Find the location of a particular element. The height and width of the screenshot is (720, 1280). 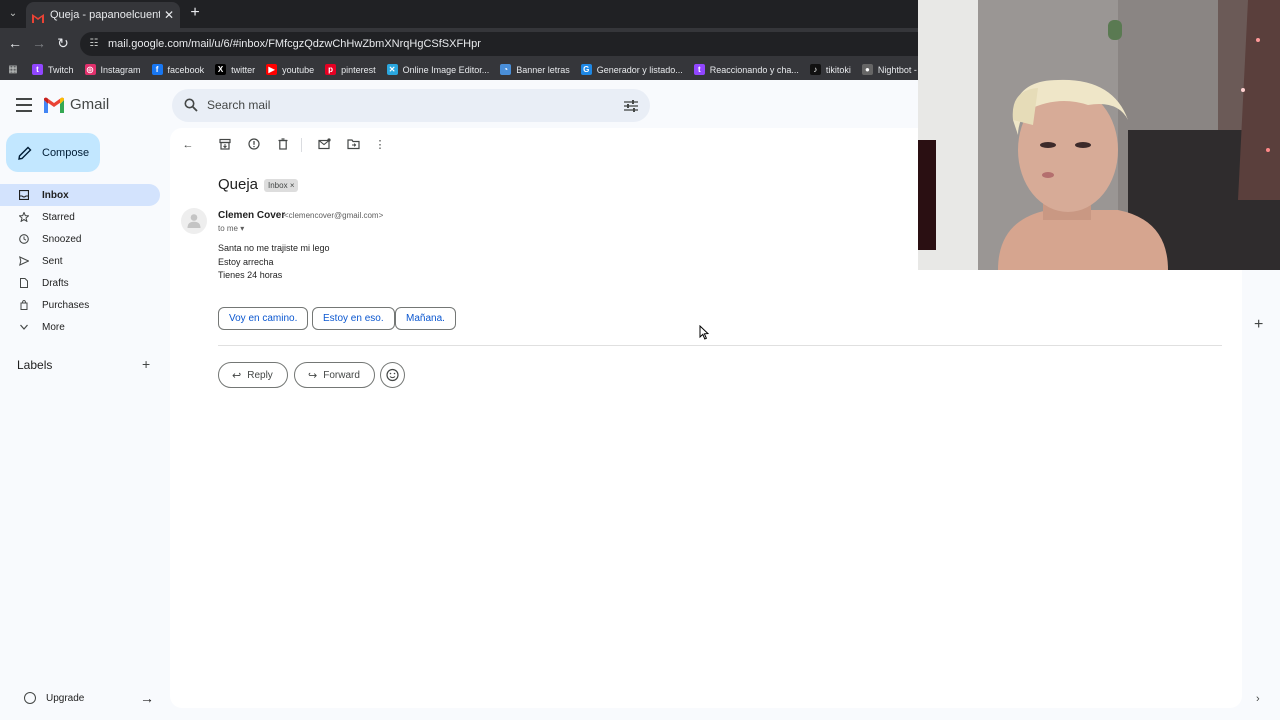

tab-search-chevron-icon: ⌄ is located at coordinates (13, 14).